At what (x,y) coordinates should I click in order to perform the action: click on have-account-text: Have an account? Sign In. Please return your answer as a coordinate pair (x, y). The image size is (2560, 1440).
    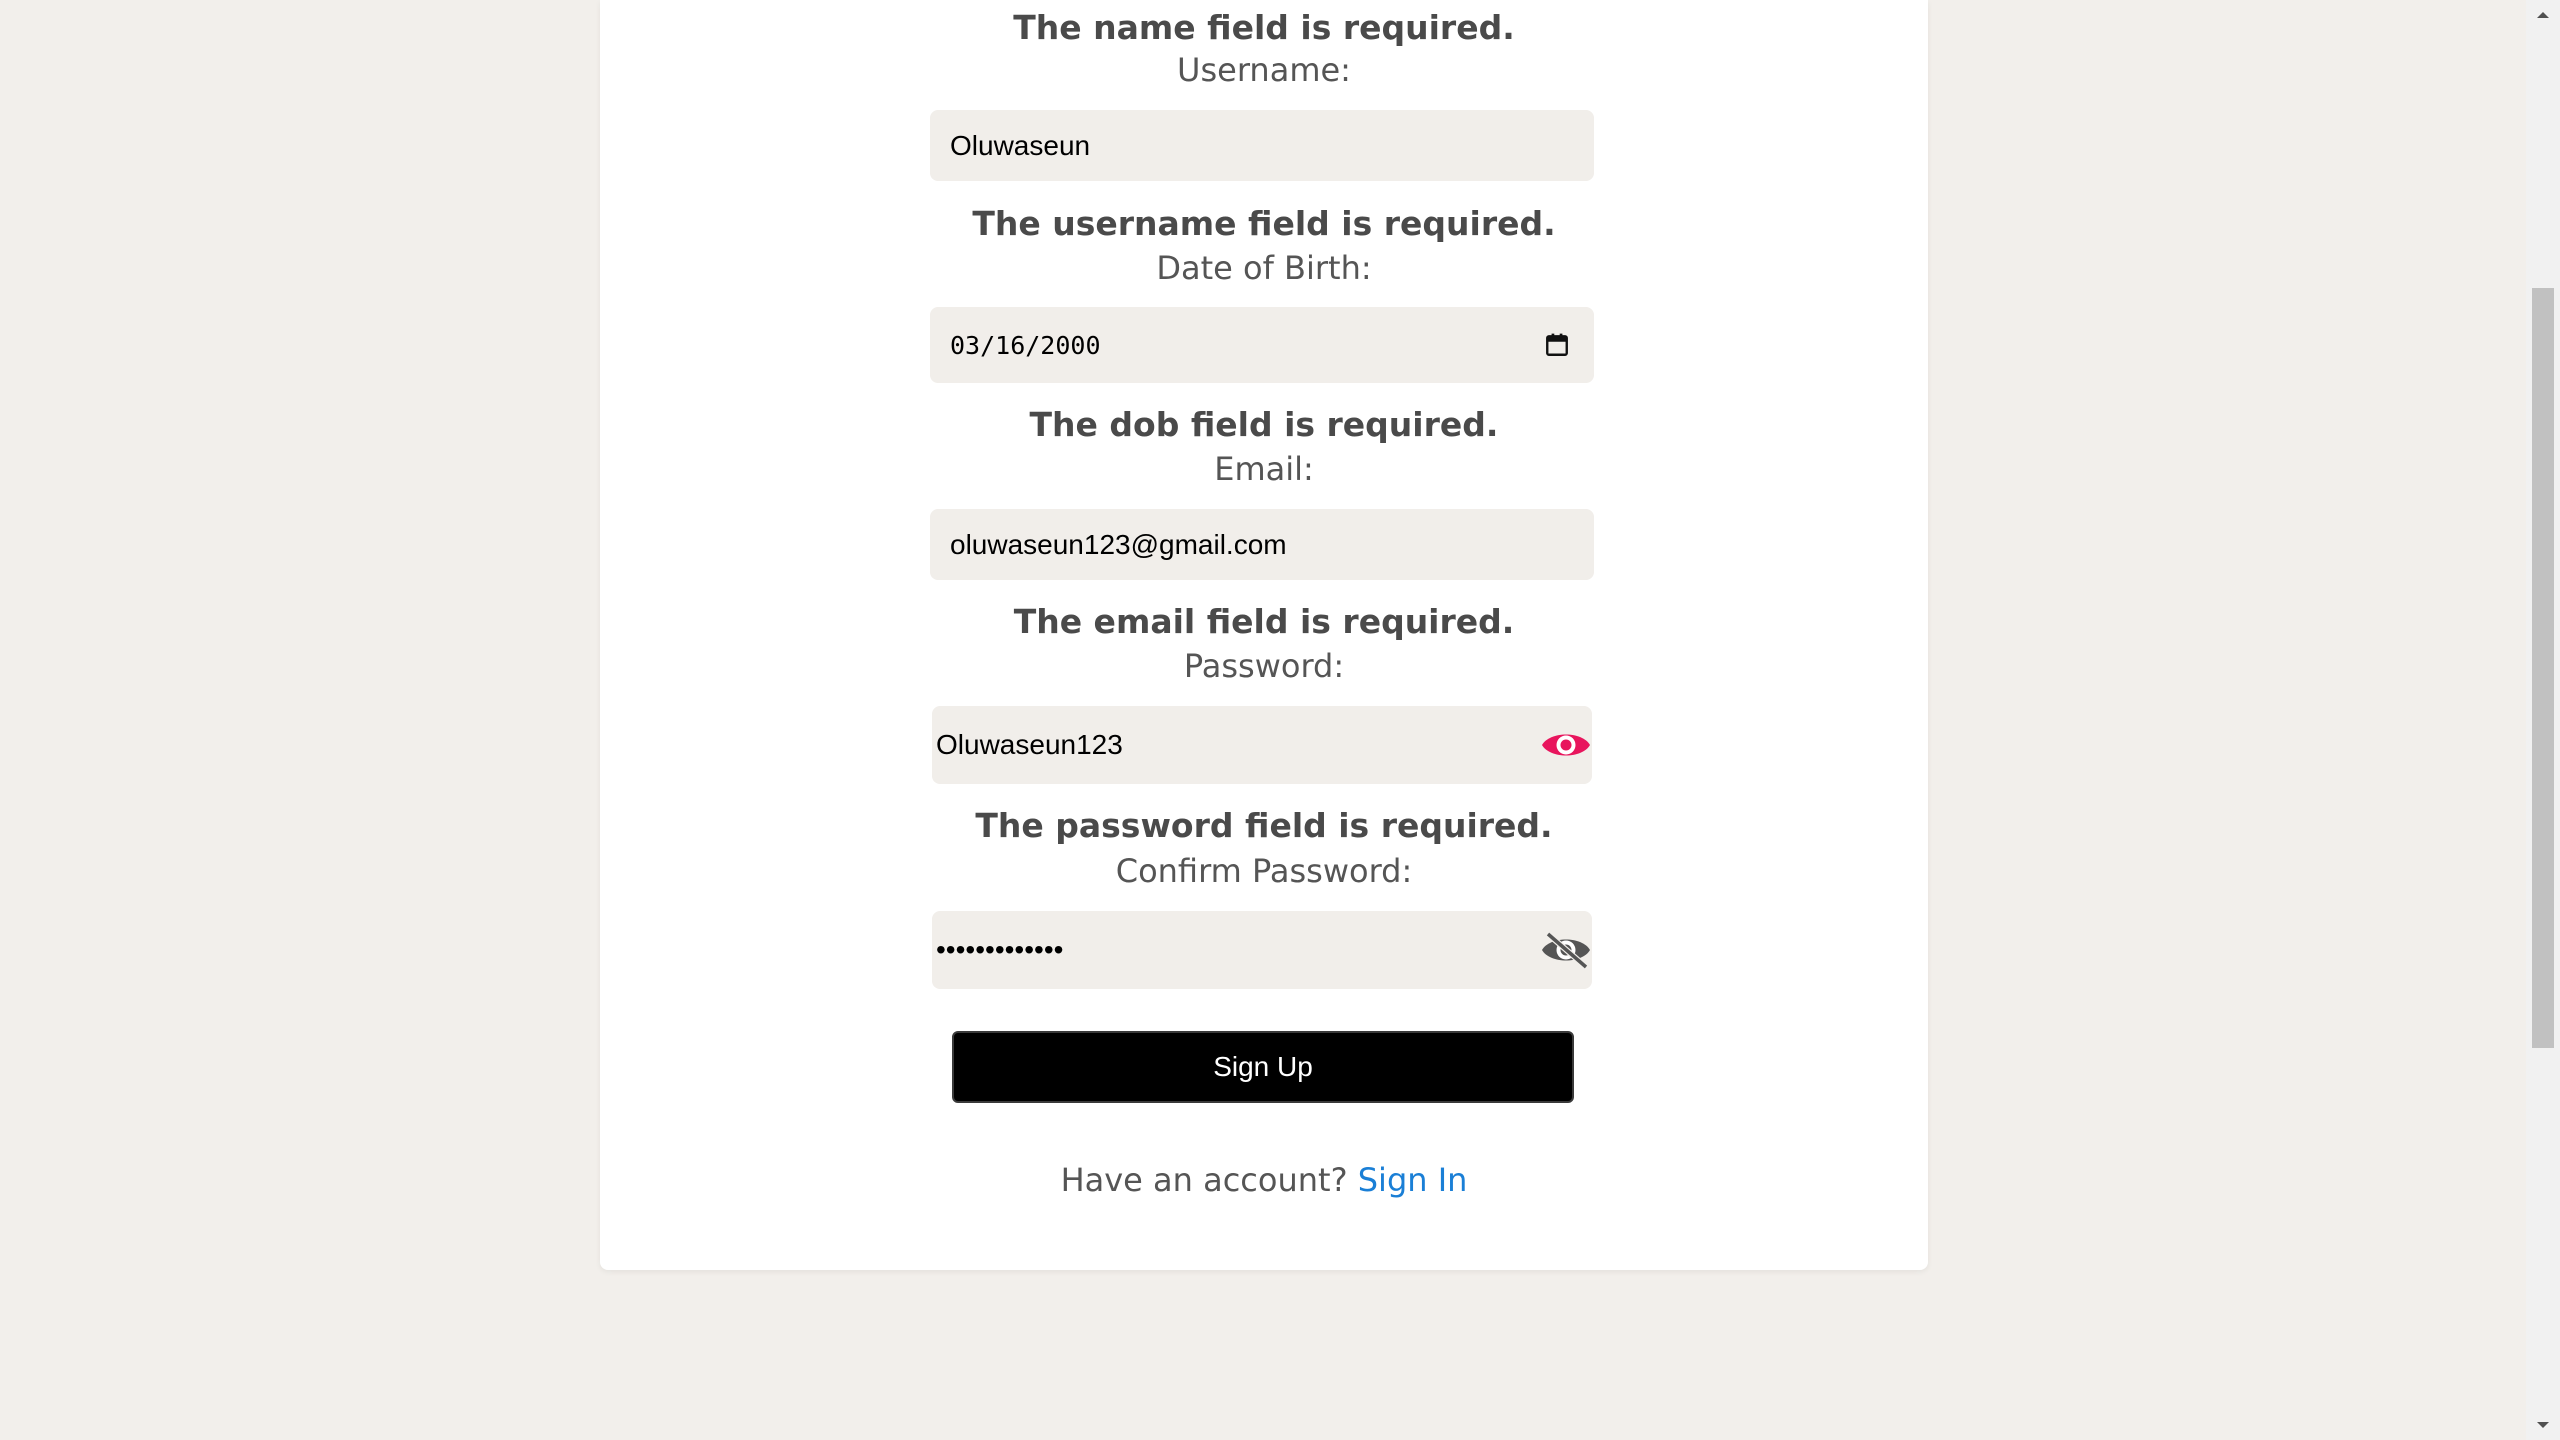
    Looking at the image, I should click on (1264, 1180).